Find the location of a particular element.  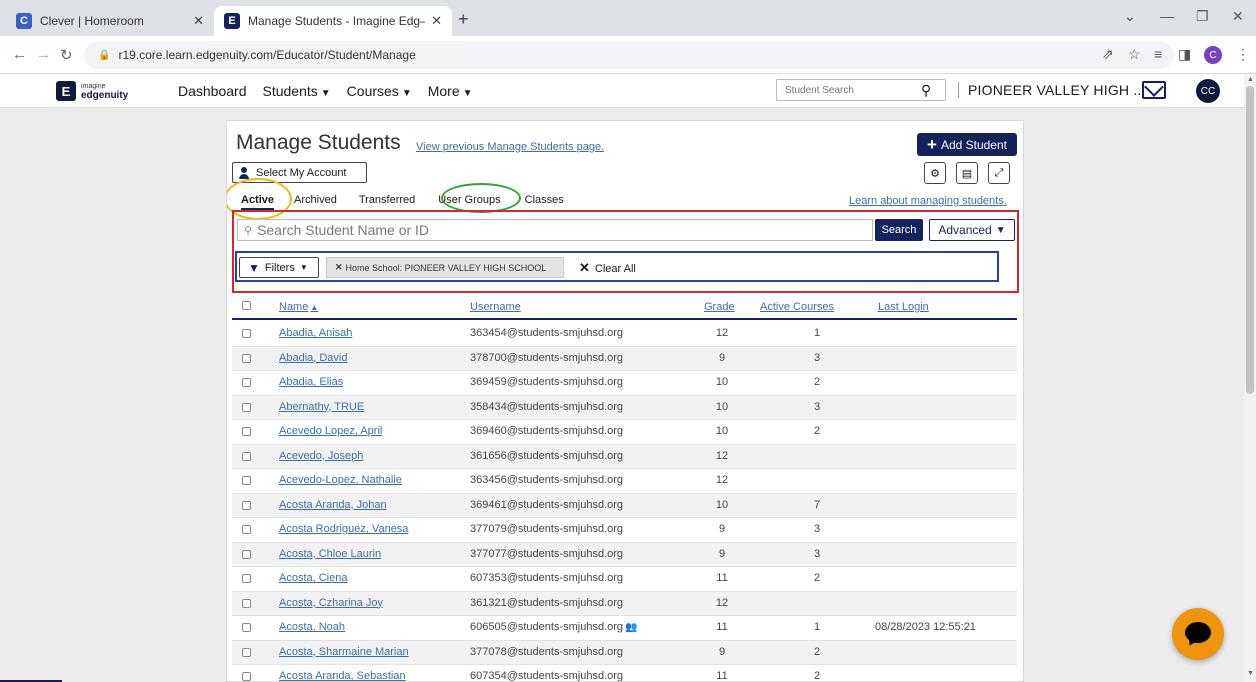

scroll-down-icon: ▼ is located at coordinates (1250, 673).